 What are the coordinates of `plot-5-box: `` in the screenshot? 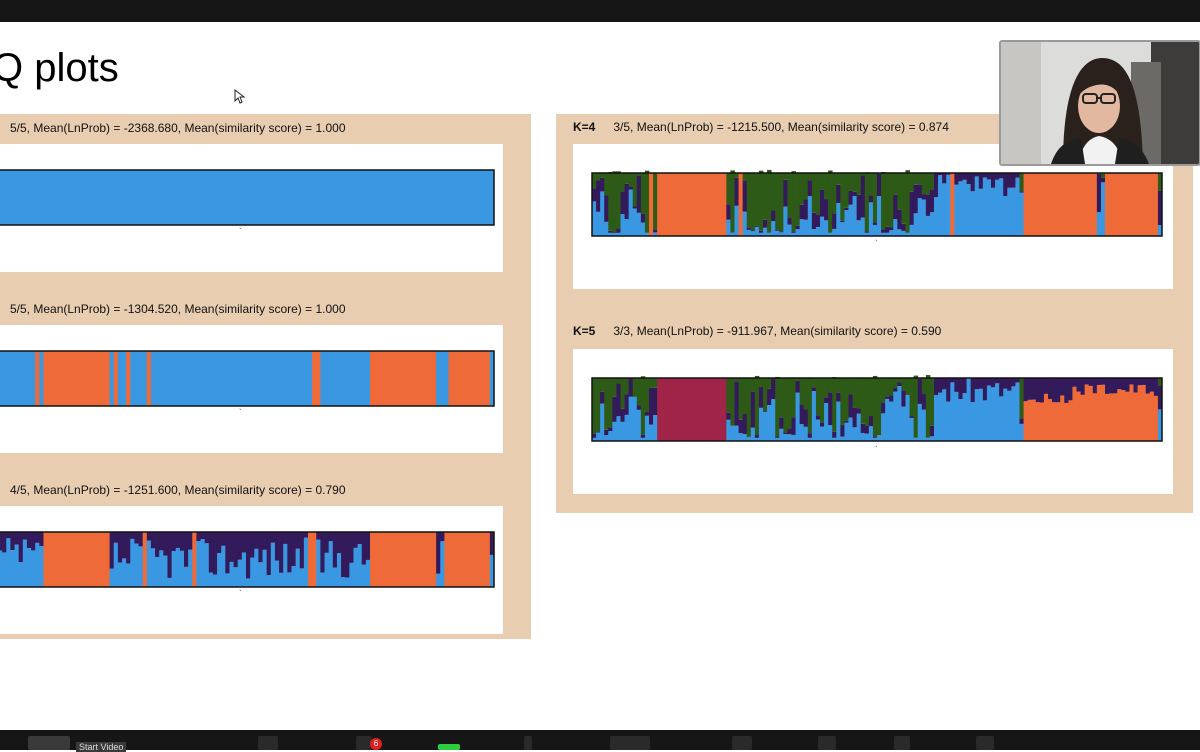 It's located at (873, 421).